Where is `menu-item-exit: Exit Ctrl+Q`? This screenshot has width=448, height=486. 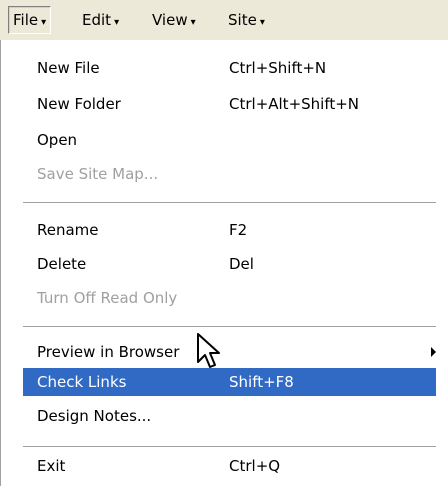 menu-item-exit: Exit Ctrl+Q is located at coordinates (229, 466).